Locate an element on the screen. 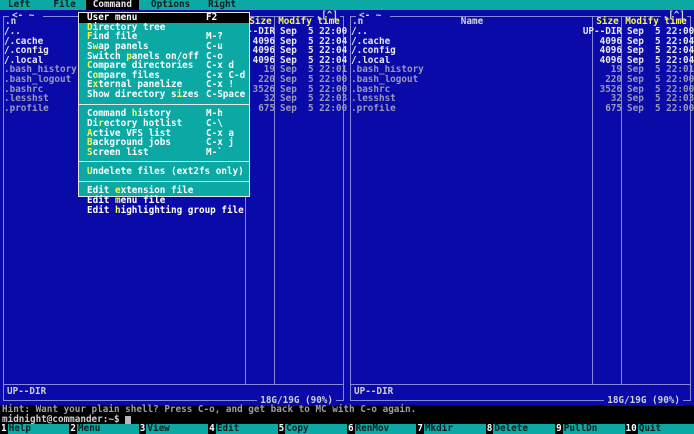 The height and width of the screenshot is (434, 694). fkey-number: 6 is located at coordinates (350, 428).